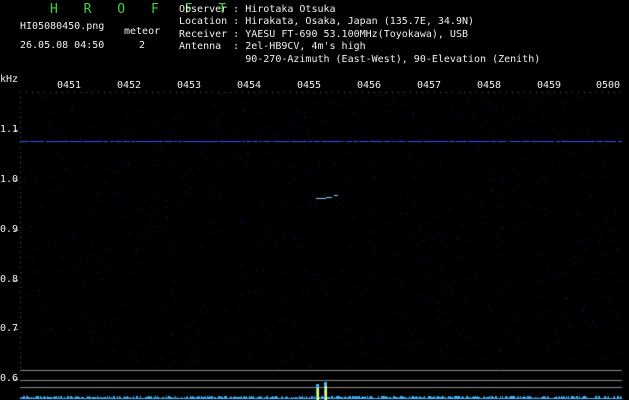  I want to click on time-label-0455: 0455, so click(309, 85).